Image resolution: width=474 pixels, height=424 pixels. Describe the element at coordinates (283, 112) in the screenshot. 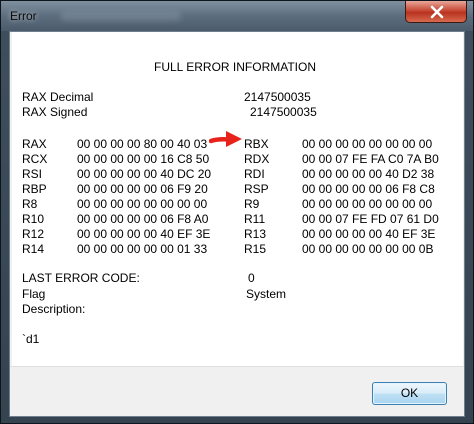

I see `rax-signed-value: 2147500035` at that location.